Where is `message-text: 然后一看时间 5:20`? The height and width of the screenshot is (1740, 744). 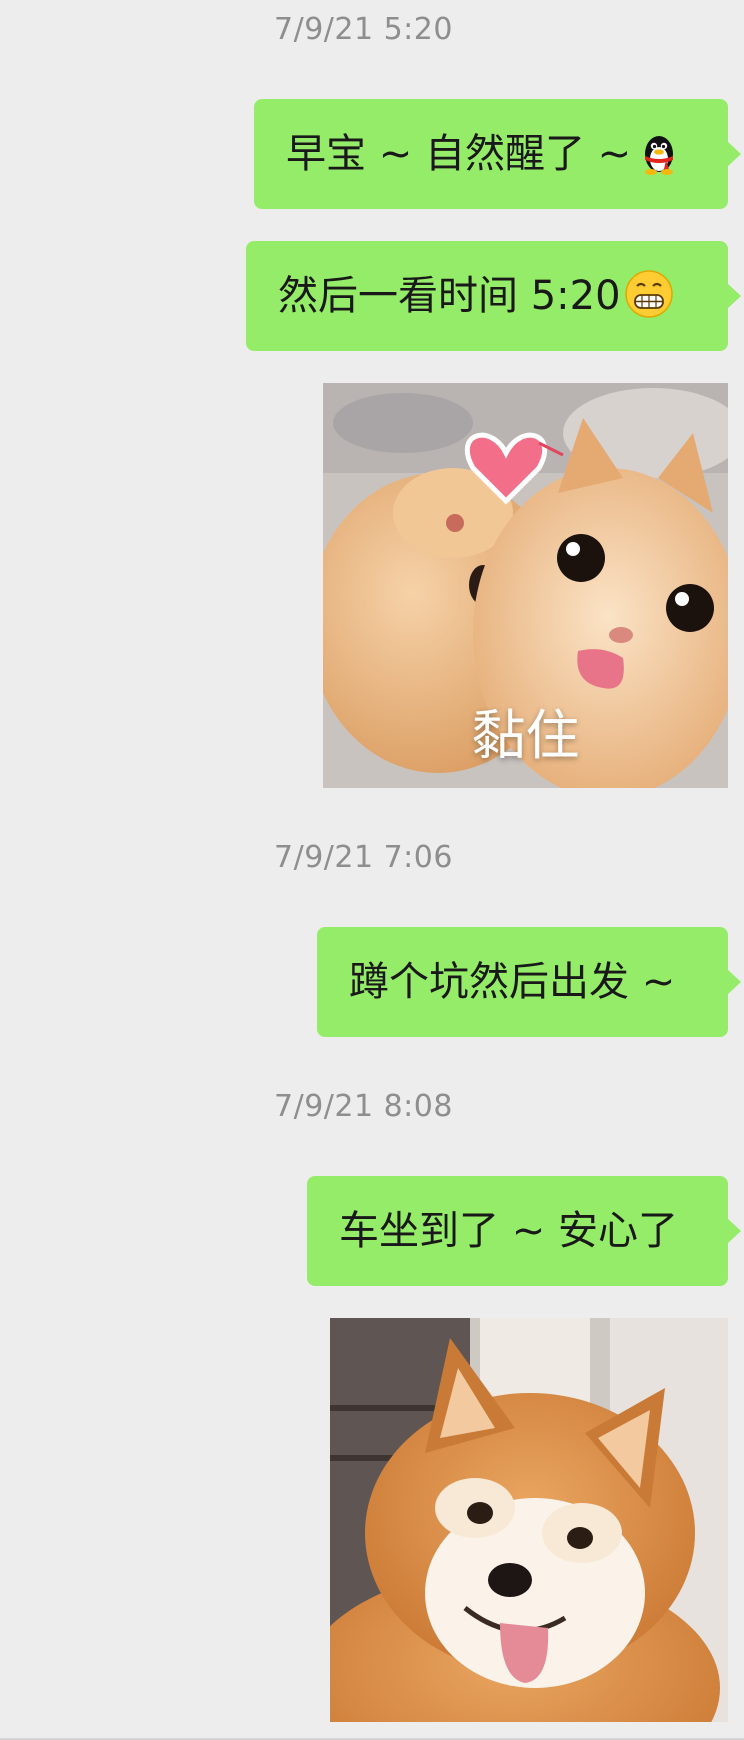 message-text: 然后一看时间 5:20 is located at coordinates (449, 296).